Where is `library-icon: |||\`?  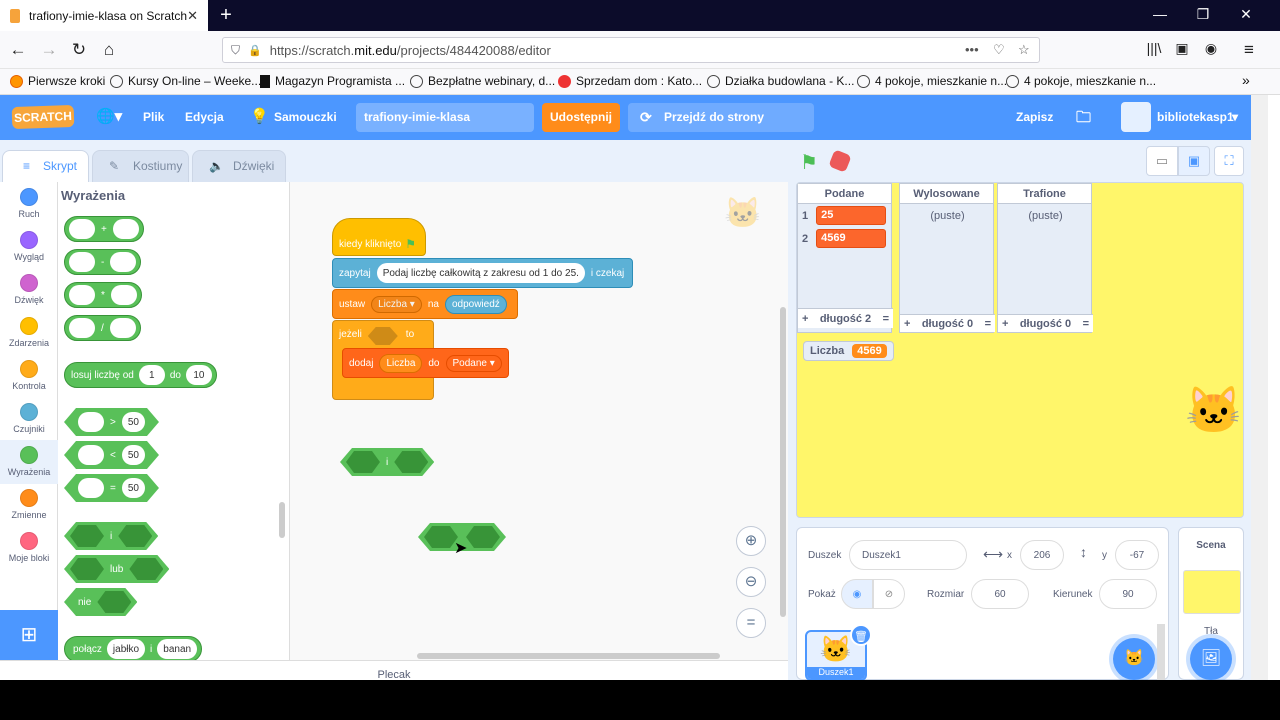
library-icon: |||\ is located at coordinates (1154, 48).